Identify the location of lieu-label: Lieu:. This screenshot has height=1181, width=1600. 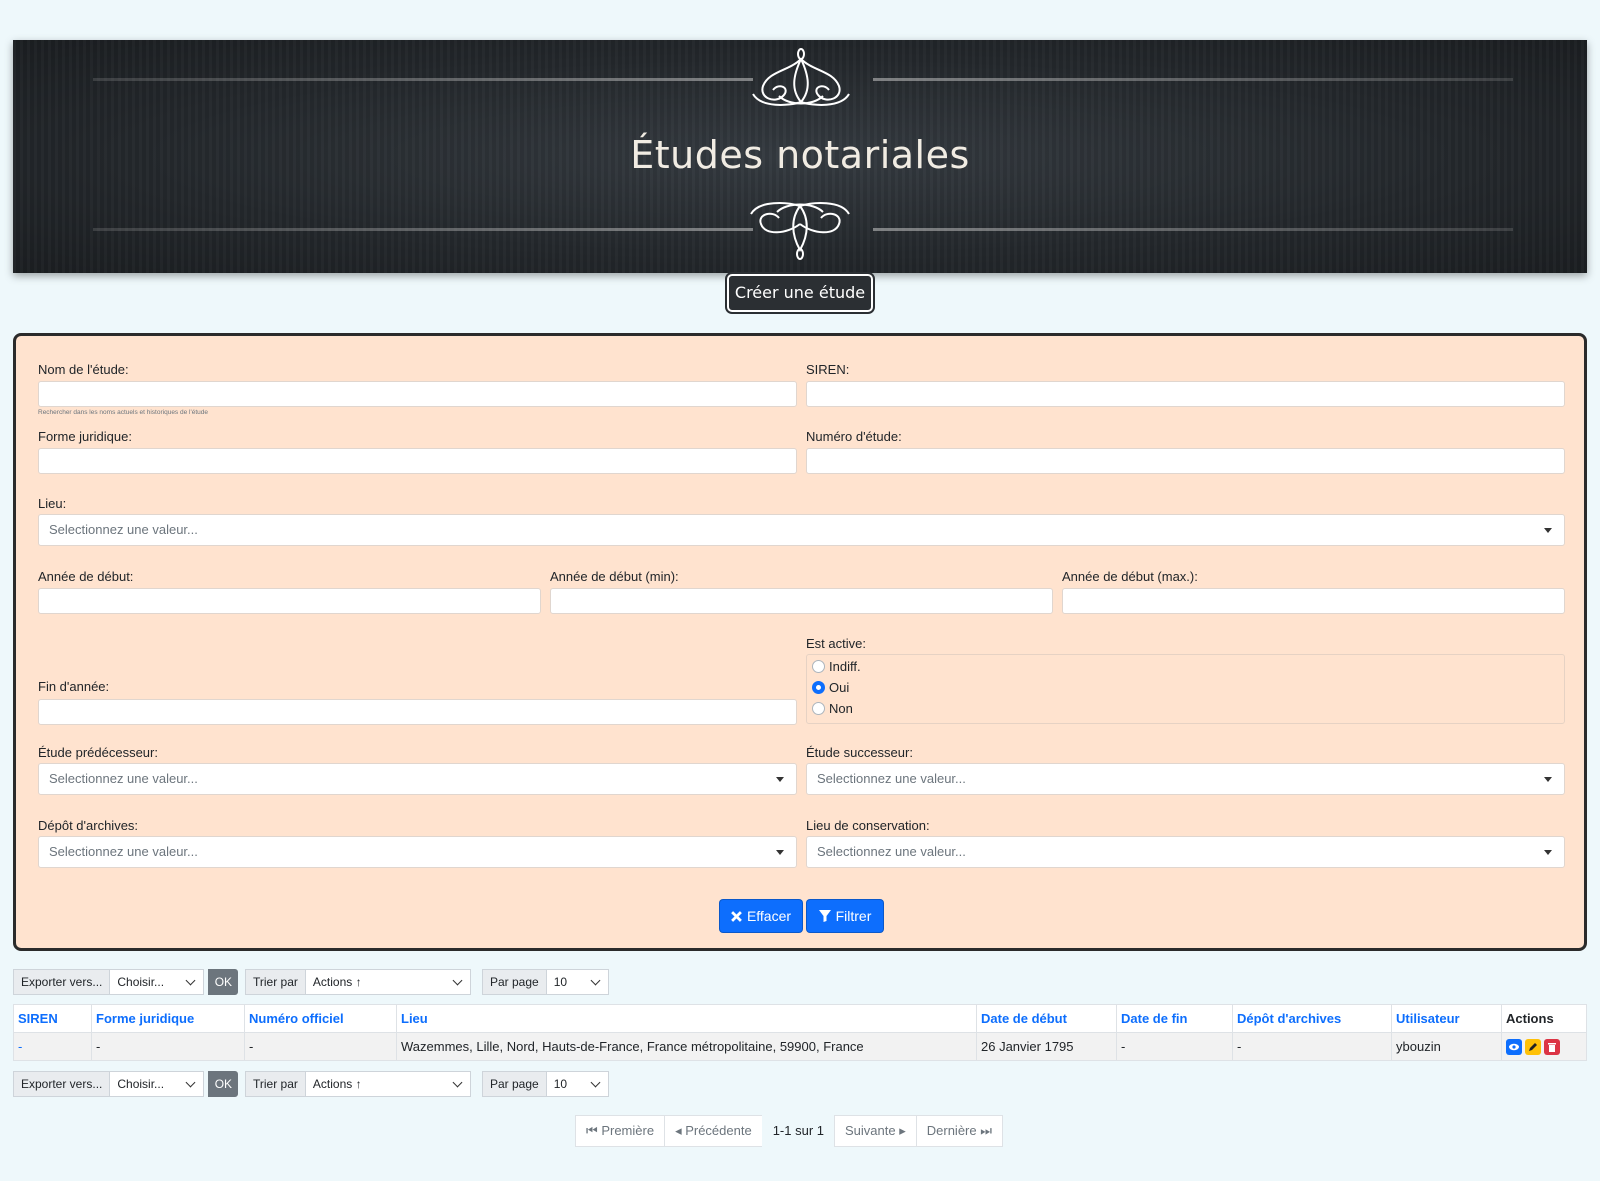
(52, 503).